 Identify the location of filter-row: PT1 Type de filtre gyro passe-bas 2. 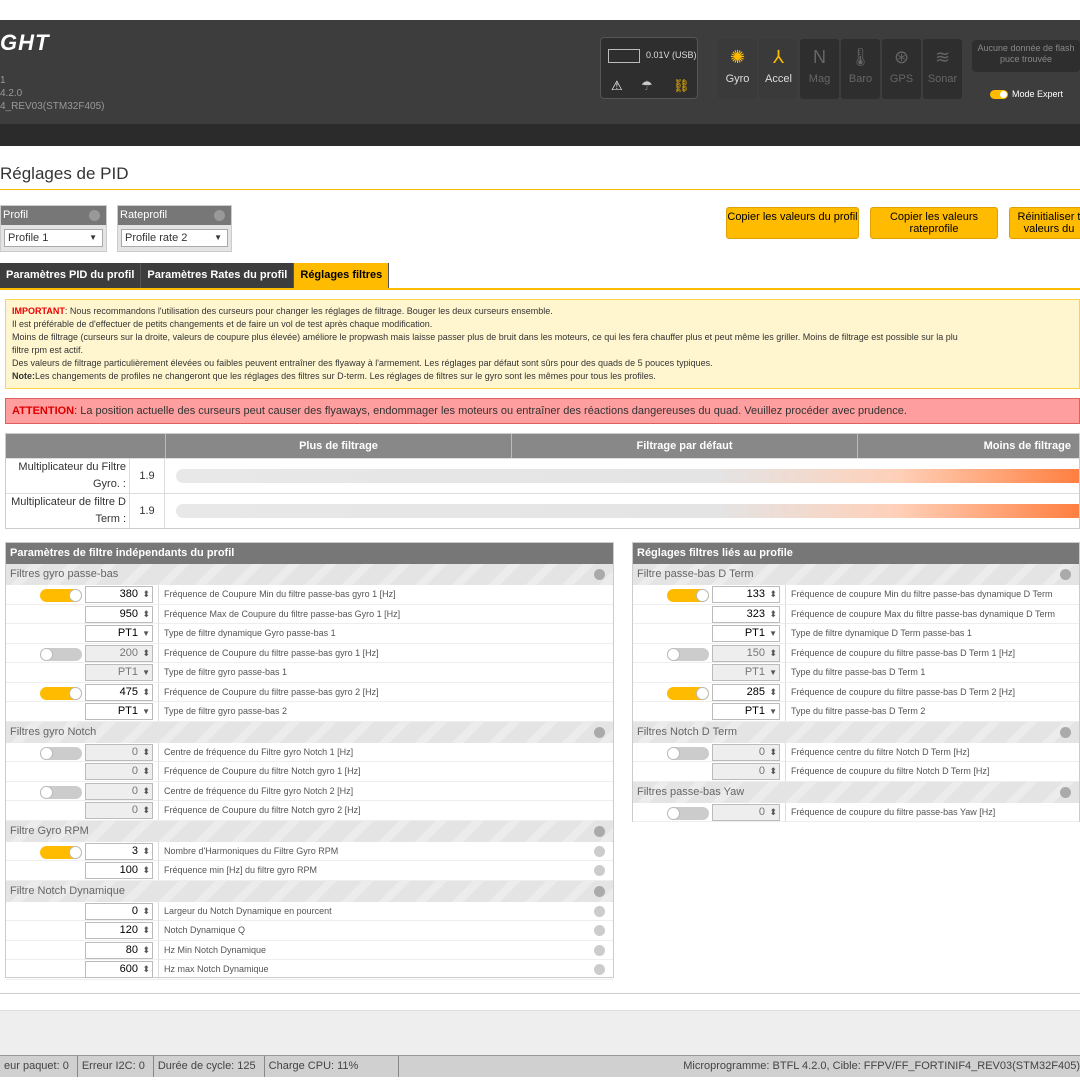
(309, 712).